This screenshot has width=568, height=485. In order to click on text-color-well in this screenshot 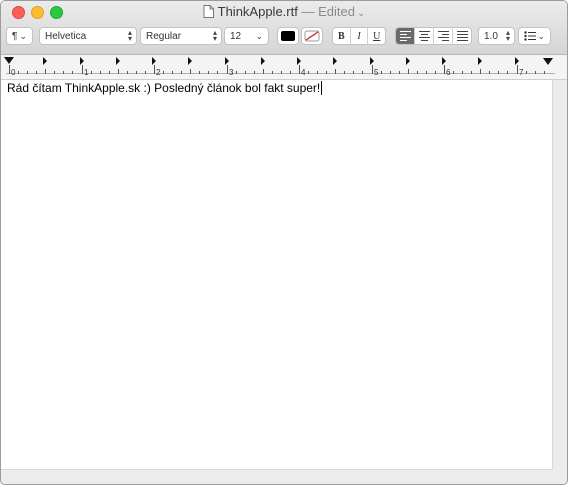, I will do `click(288, 36)`.